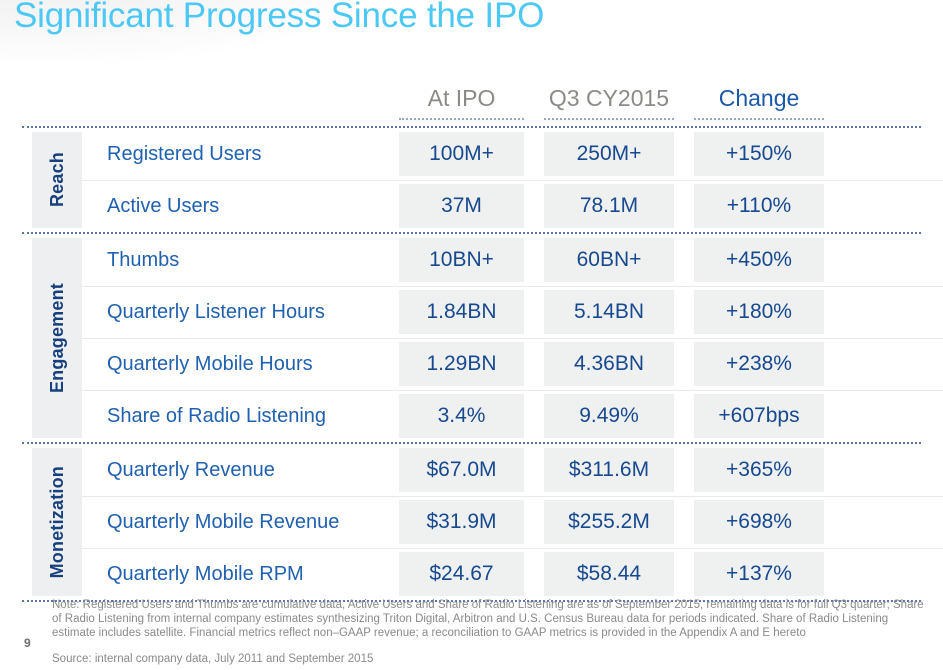  Describe the element at coordinates (223, 521) in the screenshot. I see `row-metric-label: Quarterly Mobile Revenue` at that location.